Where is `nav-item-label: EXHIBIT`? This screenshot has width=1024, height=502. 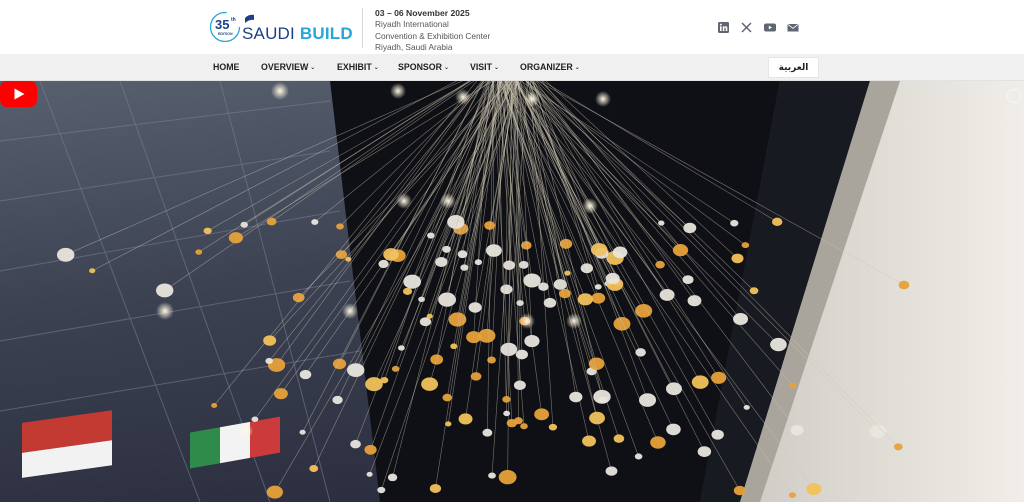 nav-item-label: EXHIBIT is located at coordinates (354, 67).